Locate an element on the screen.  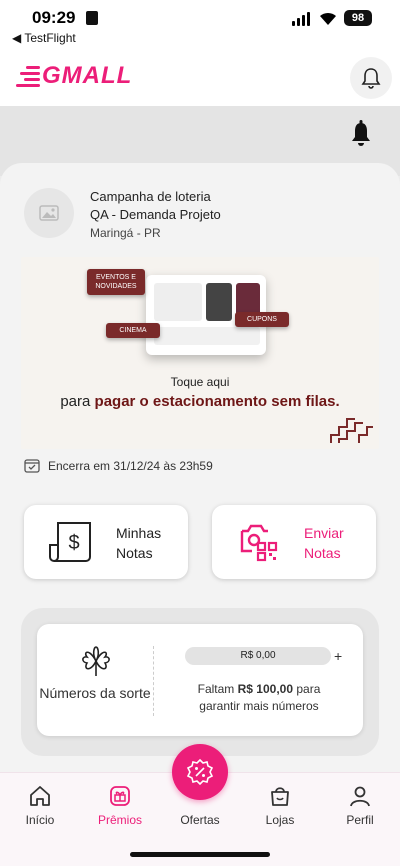
status-time: 09:29 is located at coordinates (54, 17).